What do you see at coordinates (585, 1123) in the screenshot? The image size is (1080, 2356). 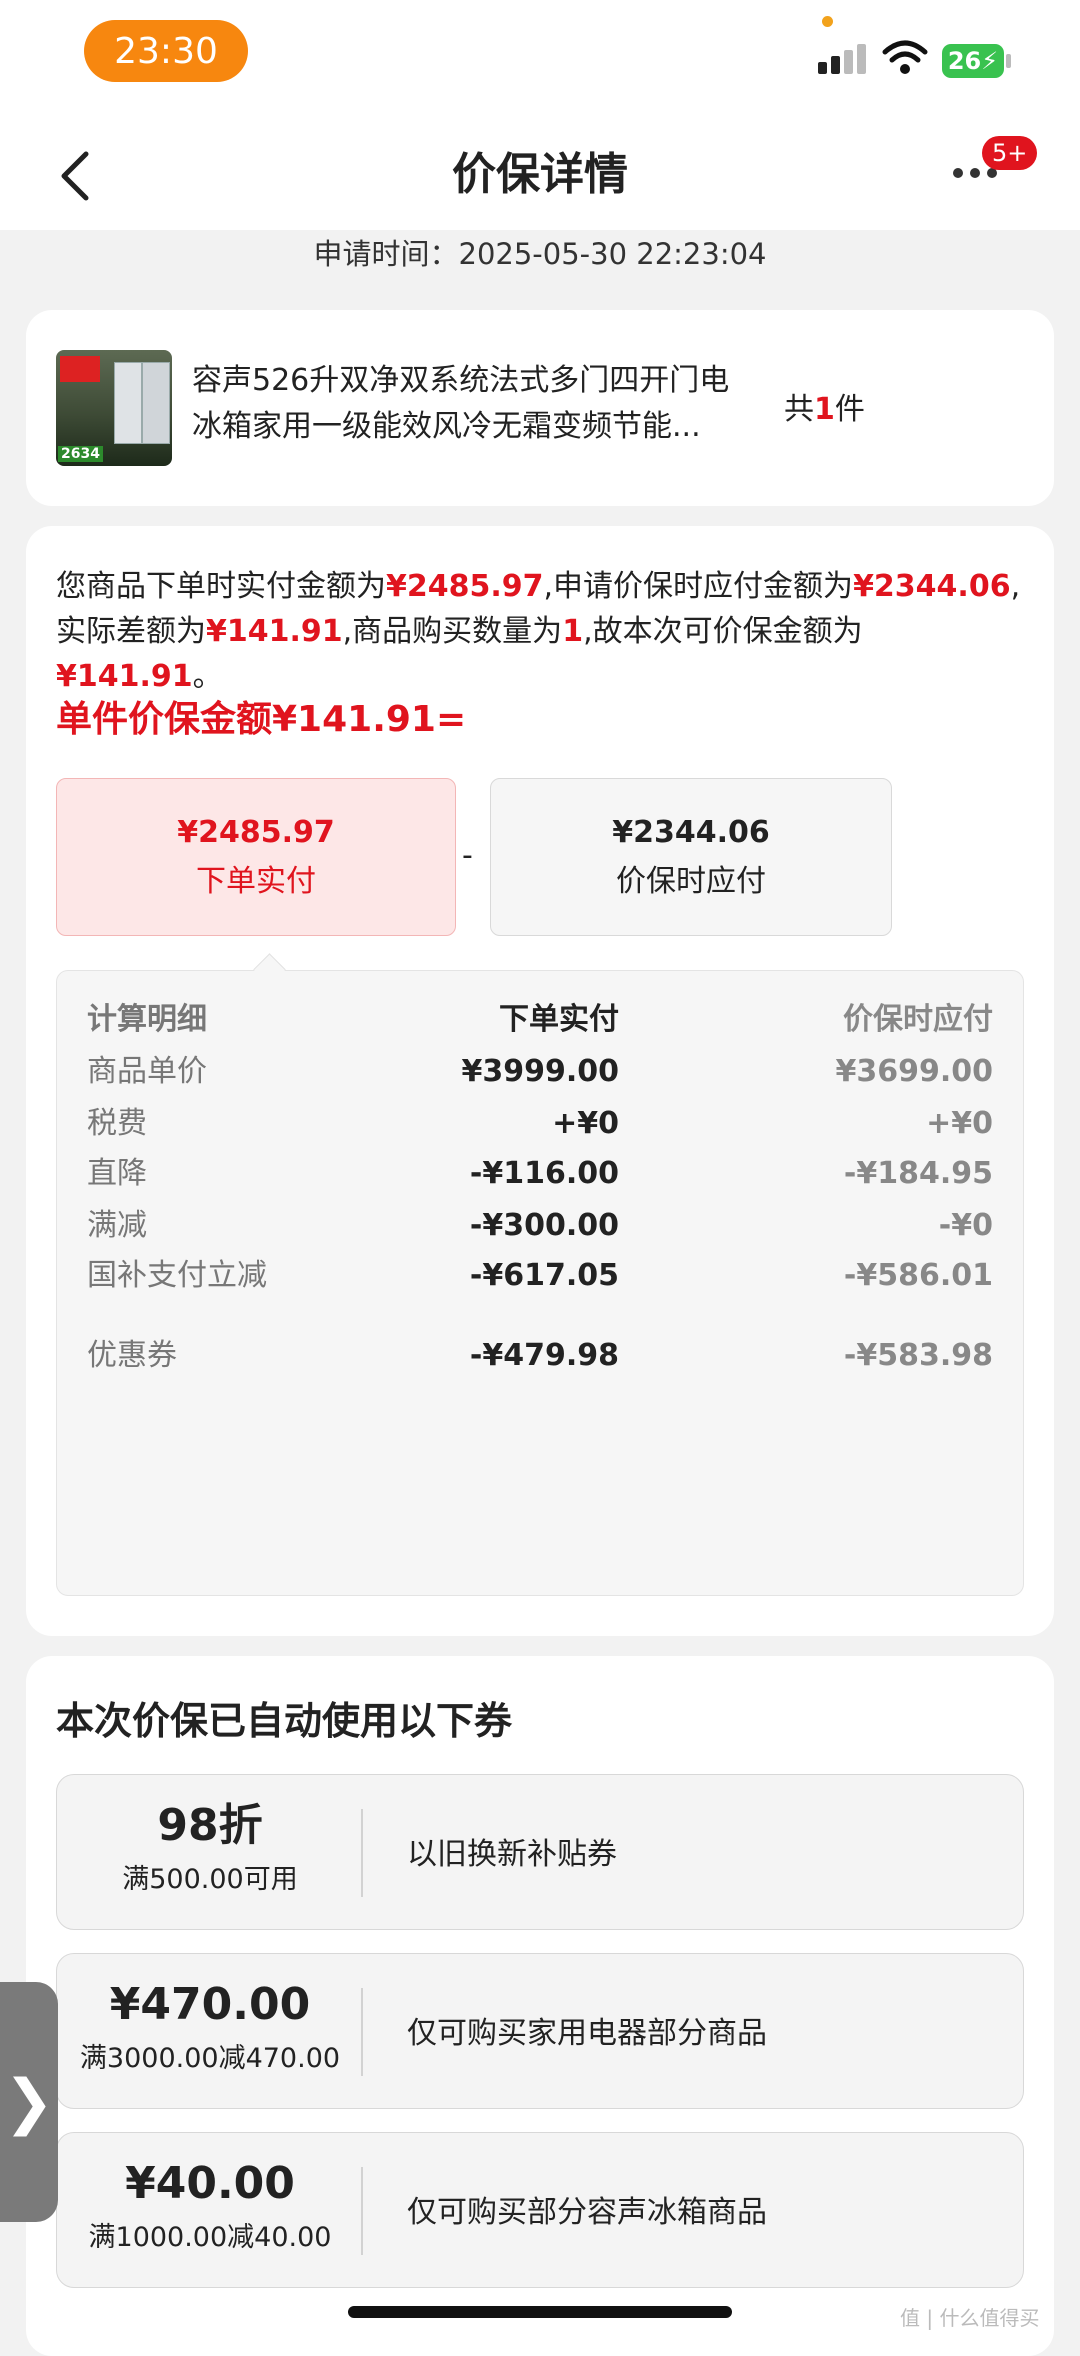 I see `row-order-value: +¥0` at bounding box center [585, 1123].